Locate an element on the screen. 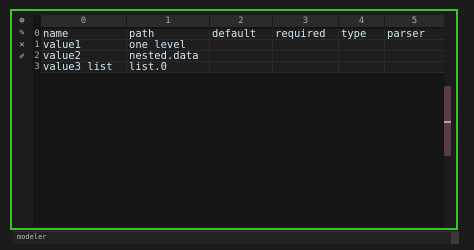 The image size is (474, 250). table-cell: default is located at coordinates (241, 34).